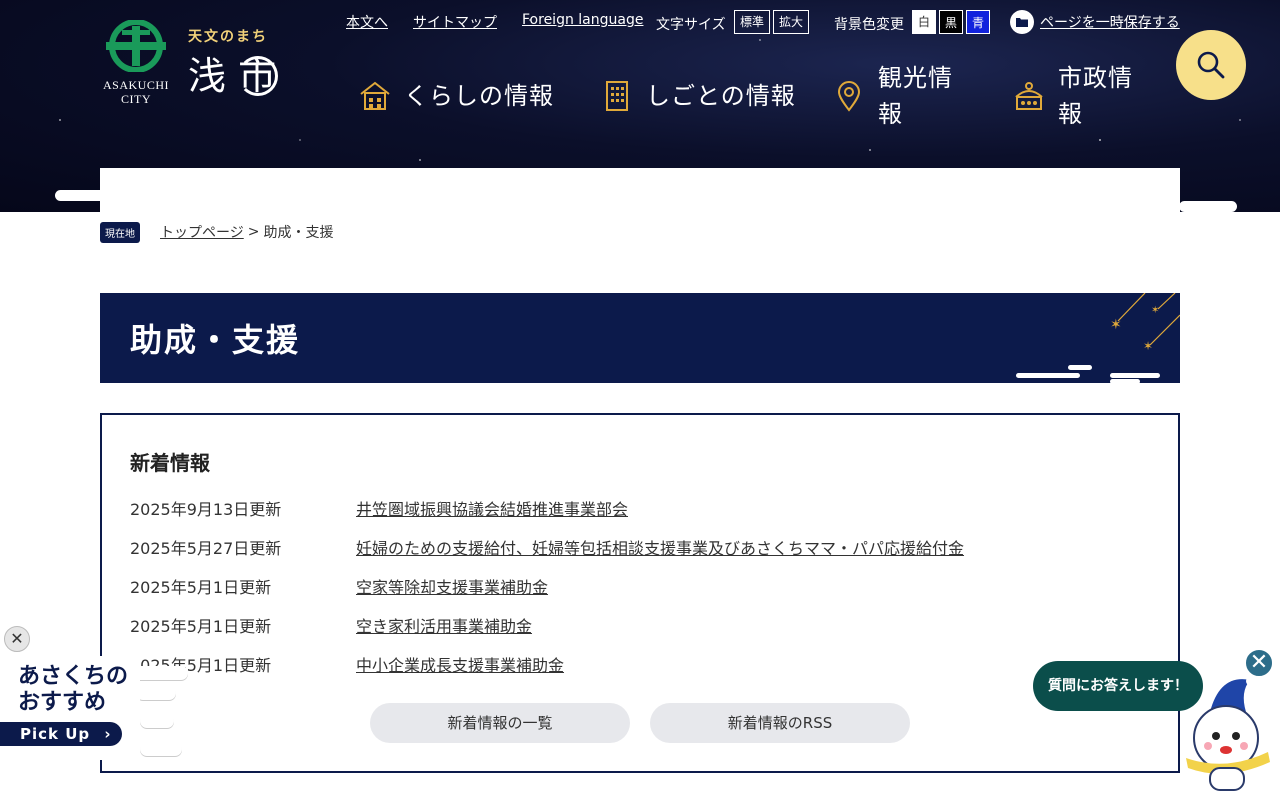 The width and height of the screenshot is (1280, 800). I want to click on breadcrumb-current: 助成・支援, so click(298, 233).